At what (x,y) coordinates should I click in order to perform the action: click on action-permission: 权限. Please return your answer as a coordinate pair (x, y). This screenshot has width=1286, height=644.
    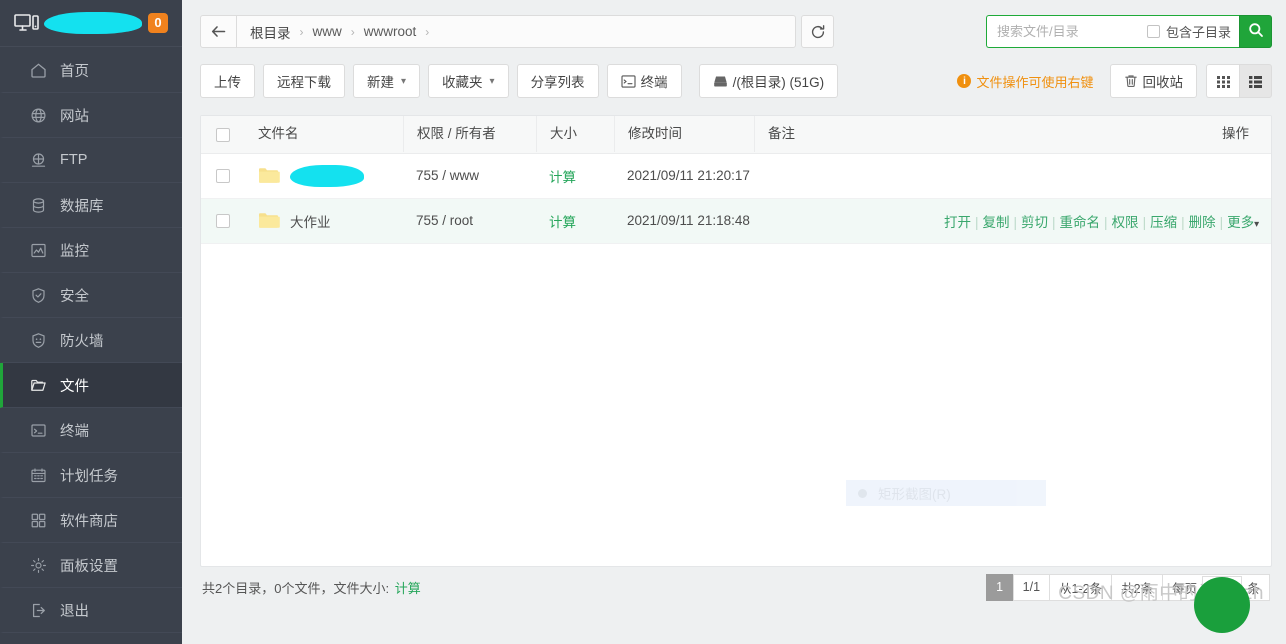
    Looking at the image, I should click on (1125, 222).